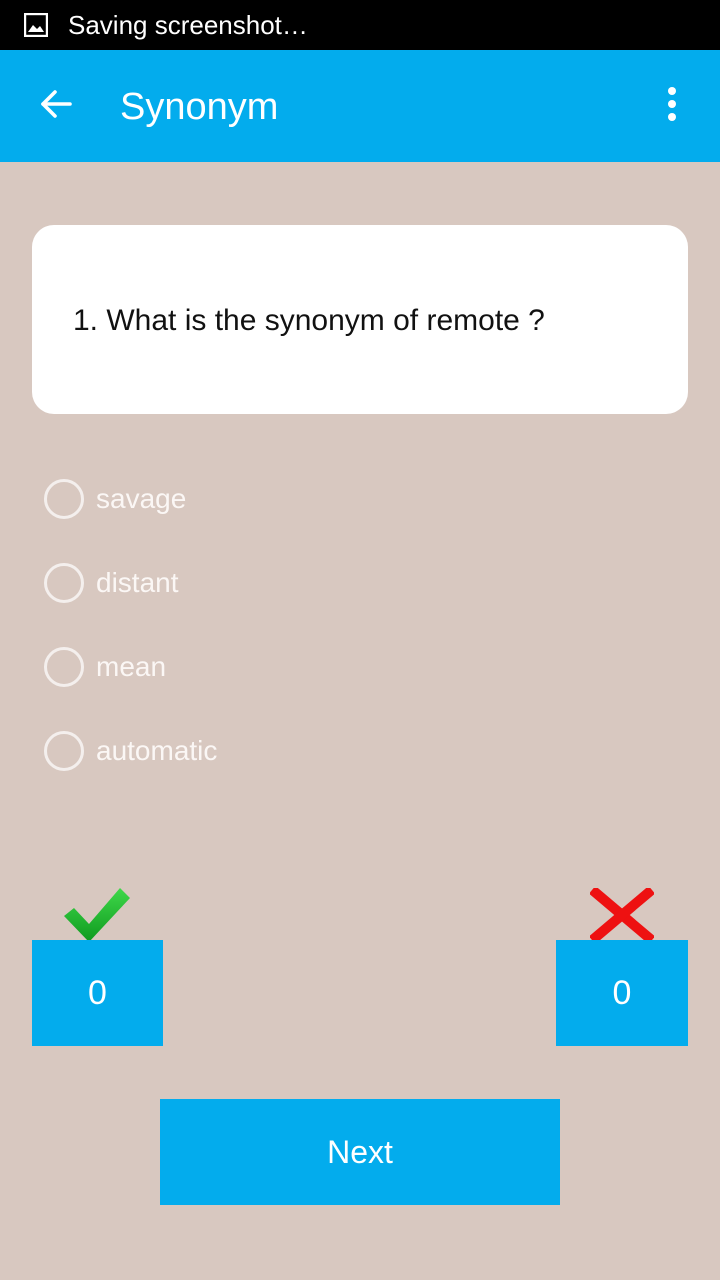  What do you see at coordinates (141, 498) in the screenshot?
I see `option-label: savage` at bounding box center [141, 498].